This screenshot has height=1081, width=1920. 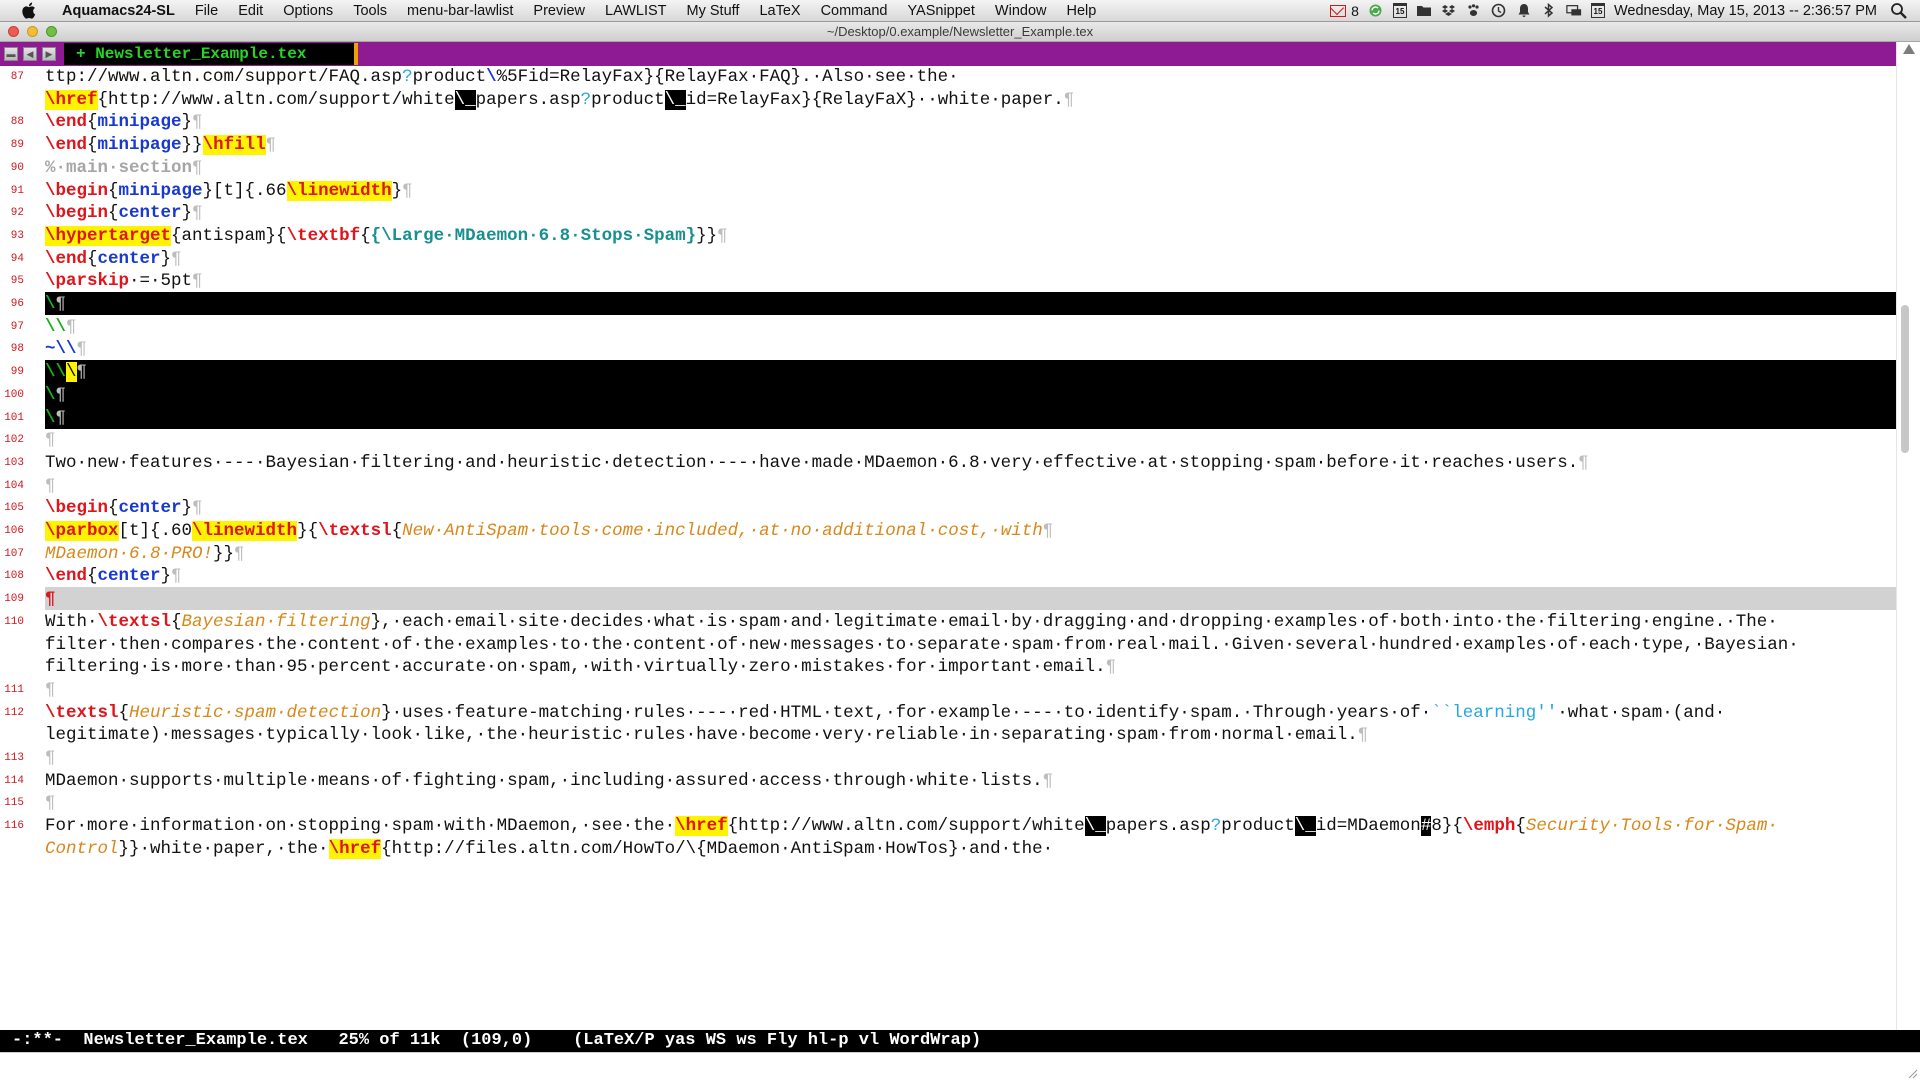 What do you see at coordinates (407, 77) in the screenshot?
I see `code-token: ?` at bounding box center [407, 77].